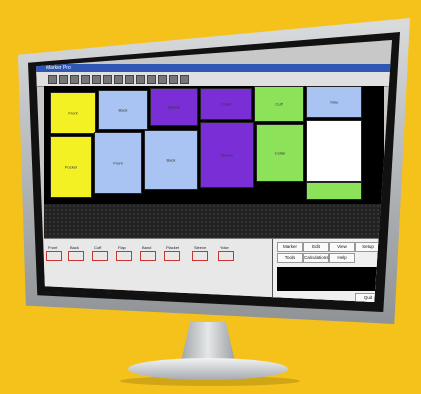 Image resolution: width=421 pixels, height=394 pixels. Describe the element at coordinates (51, 292) in the screenshot. I see `status-coords: 71,96 77.69` at that location.